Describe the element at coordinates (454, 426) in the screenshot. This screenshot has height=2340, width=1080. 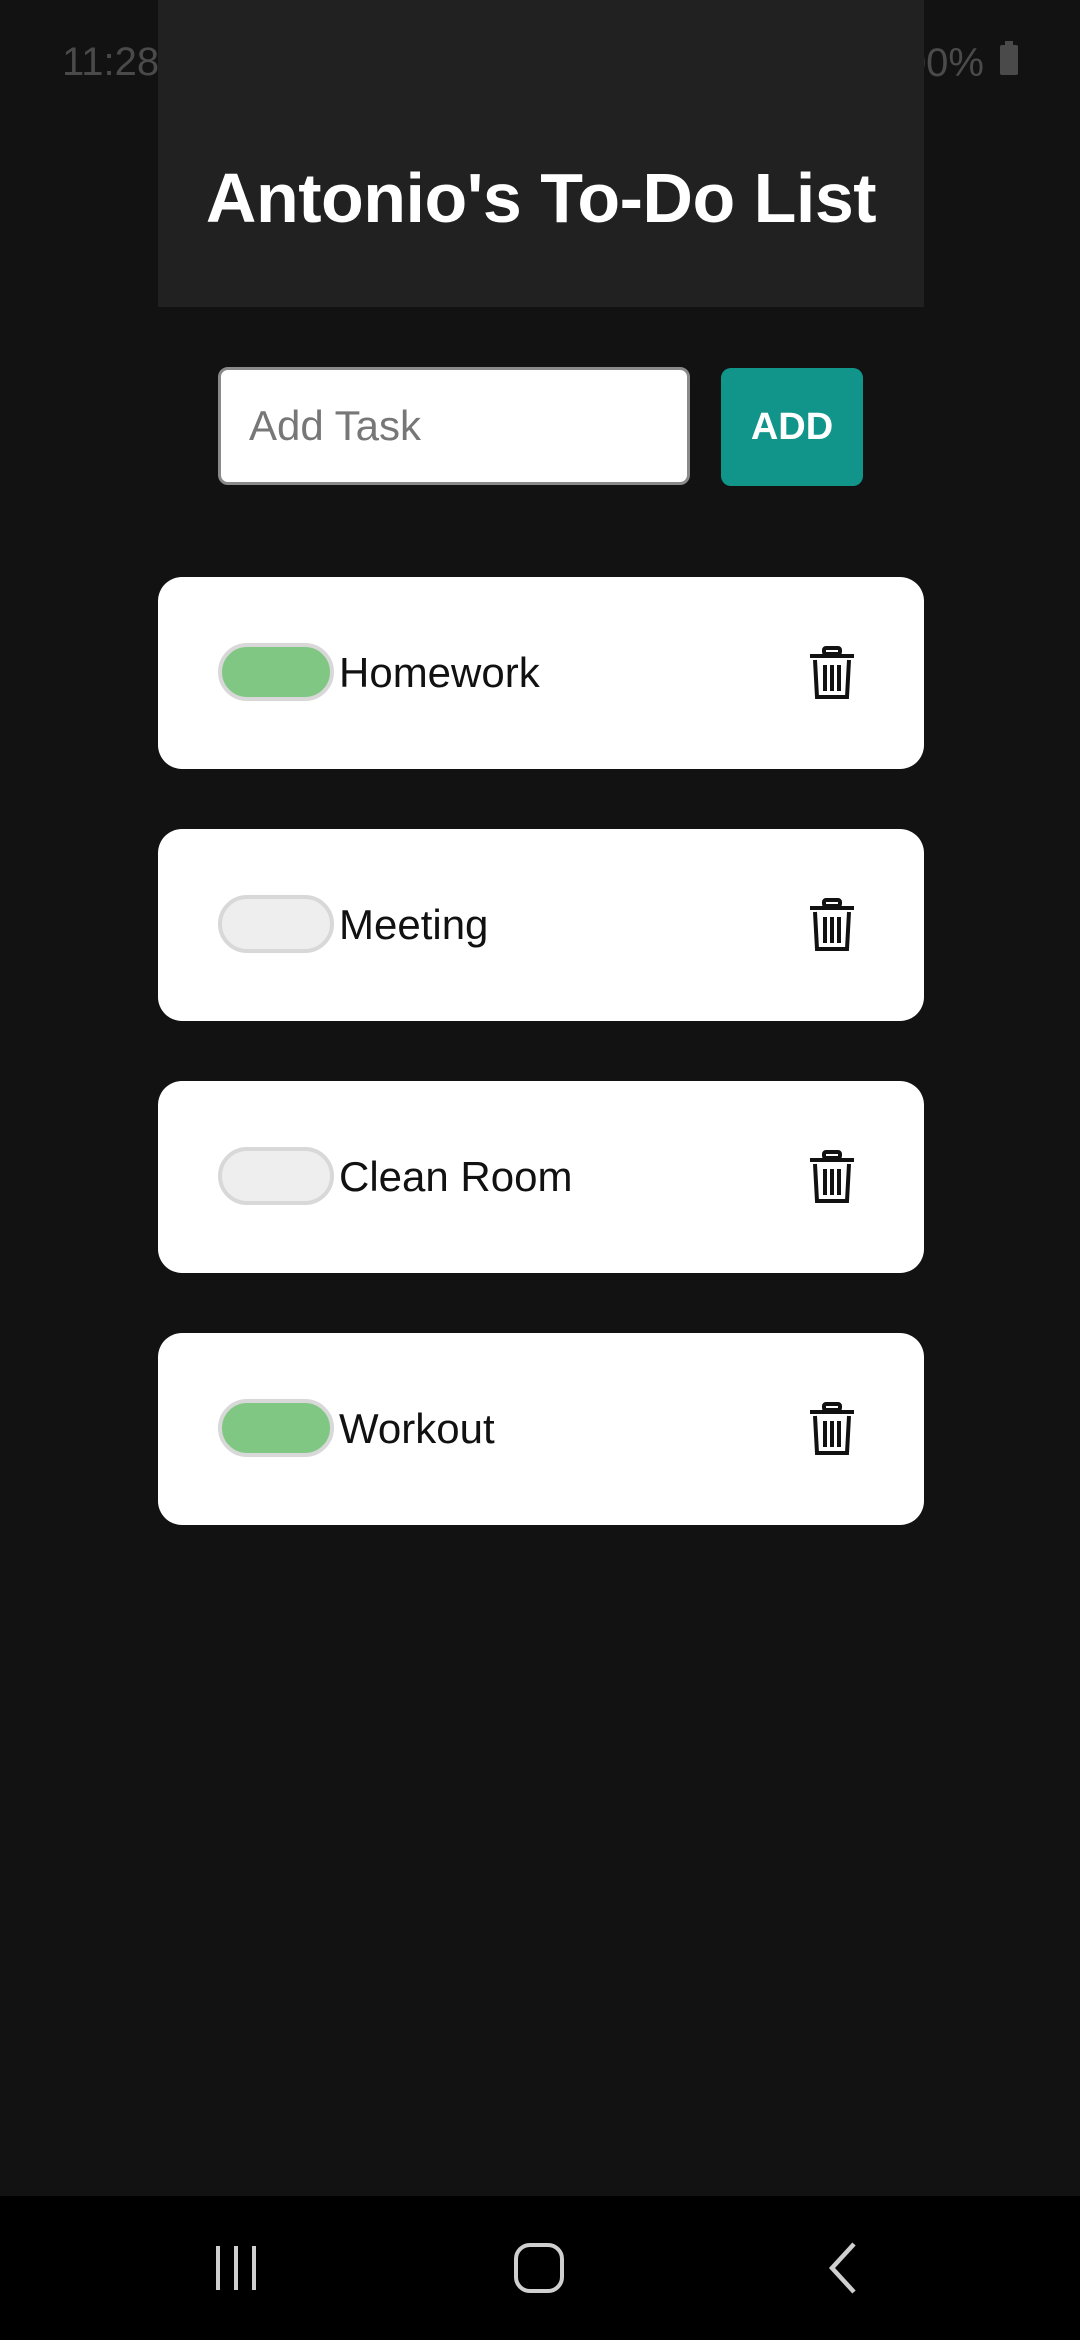
I see `add-task-input` at that location.